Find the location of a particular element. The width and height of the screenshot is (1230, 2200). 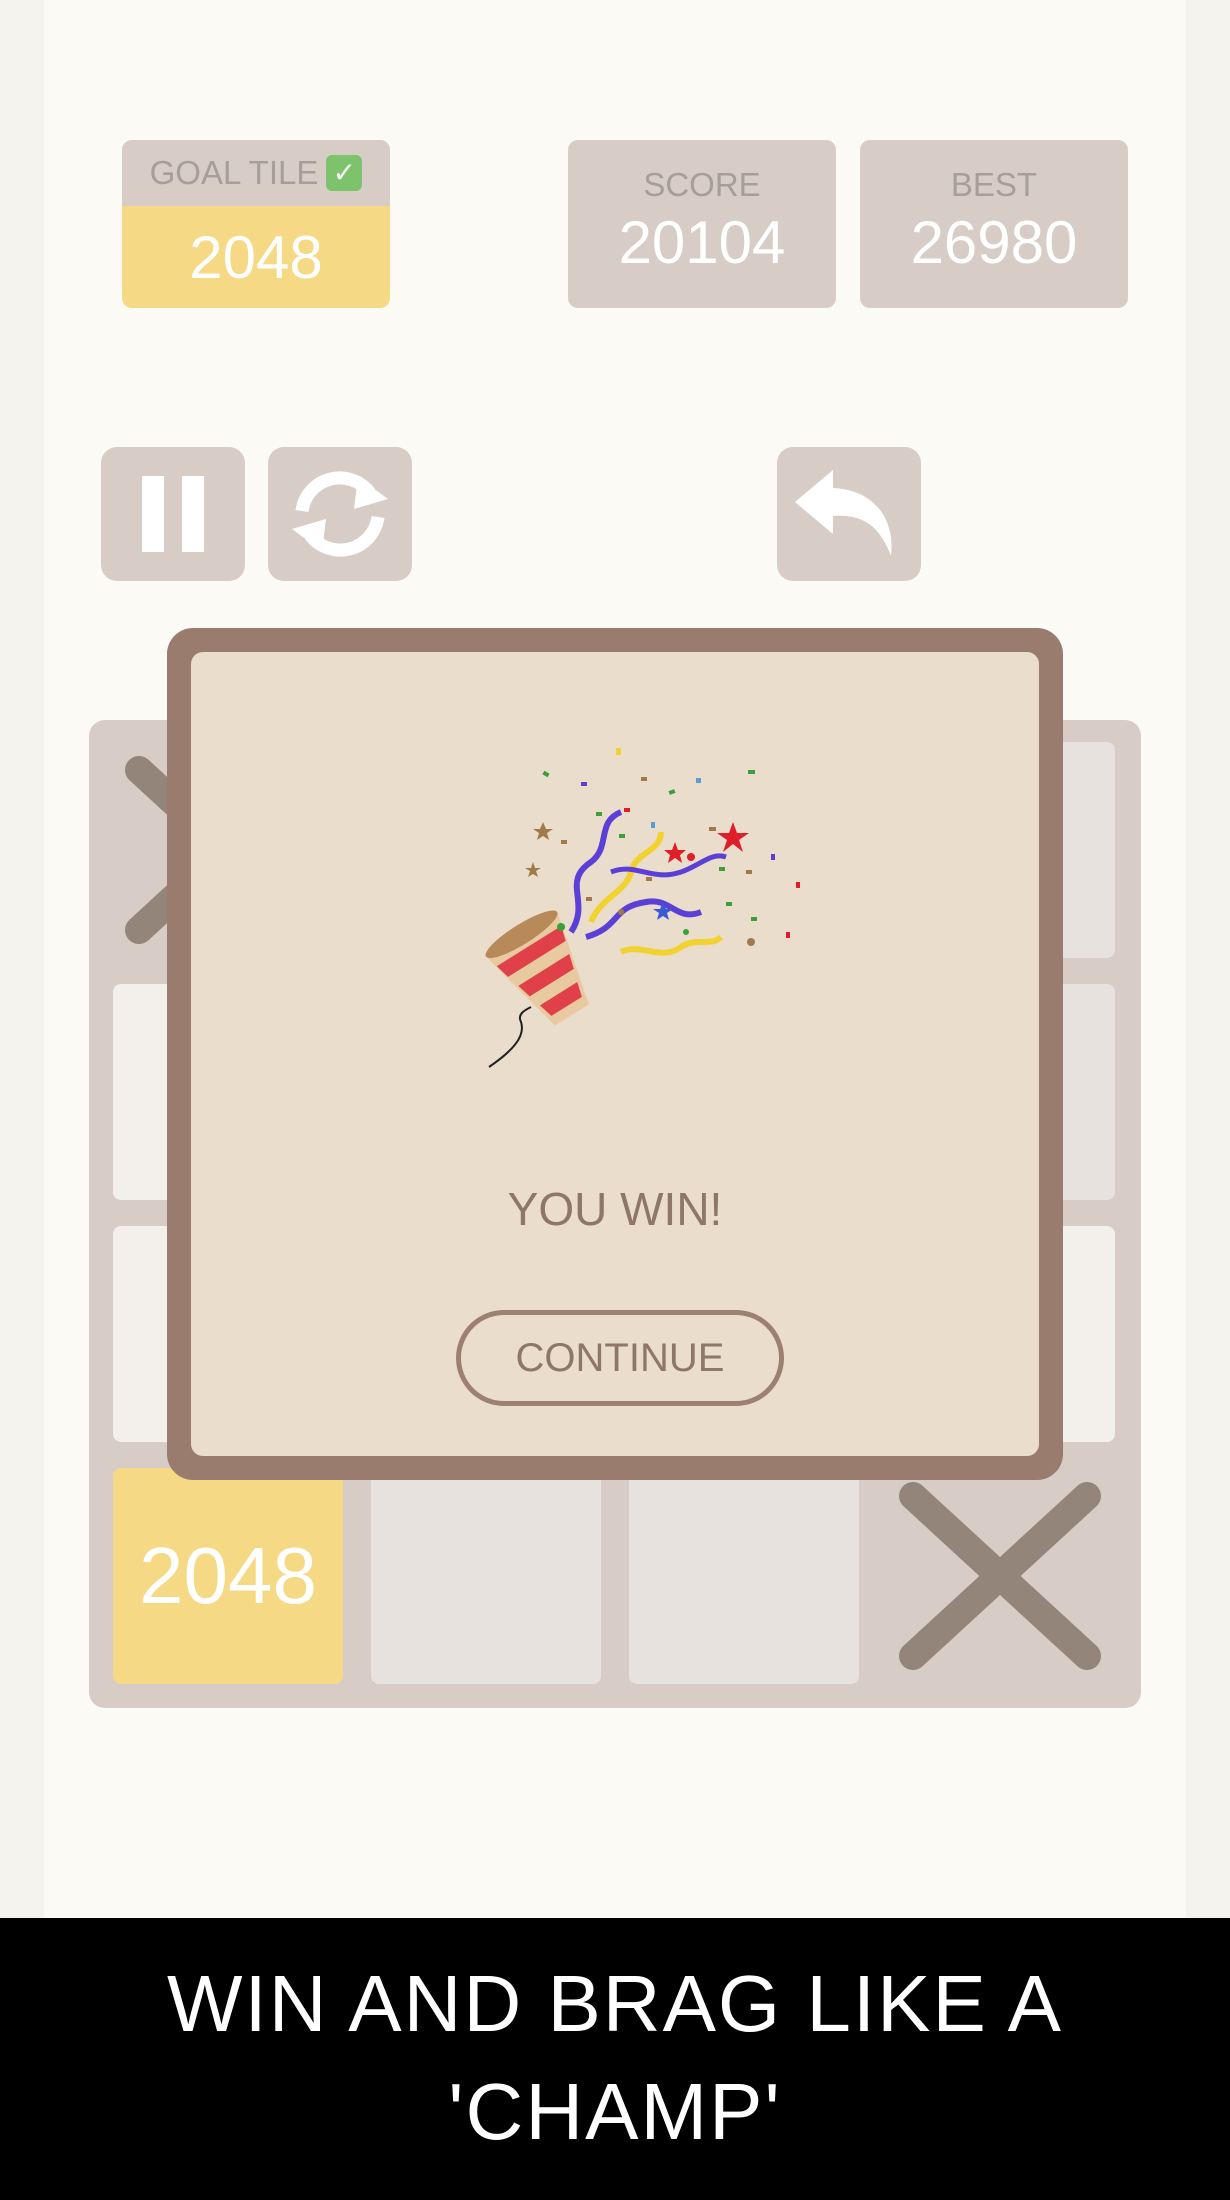

restart-button is located at coordinates (340, 514).